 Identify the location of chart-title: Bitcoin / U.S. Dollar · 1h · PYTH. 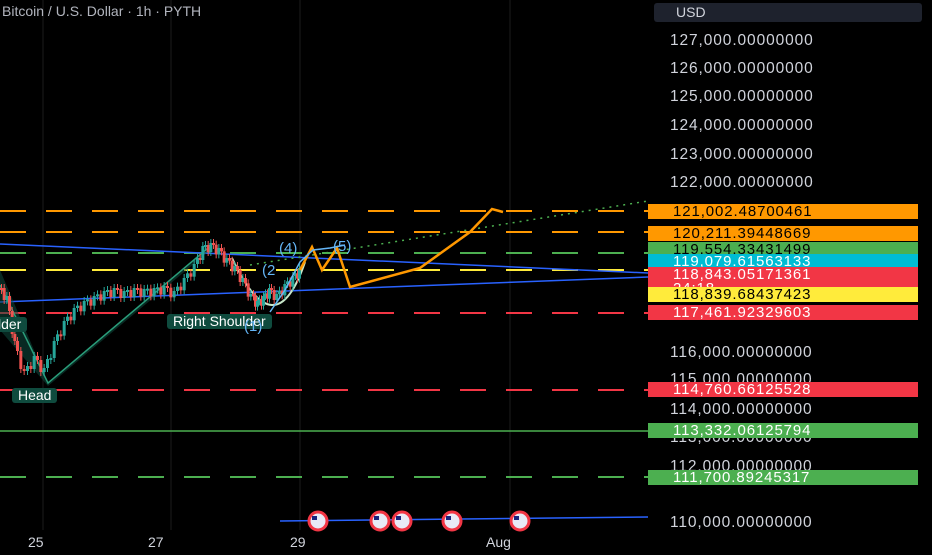
(102, 11).